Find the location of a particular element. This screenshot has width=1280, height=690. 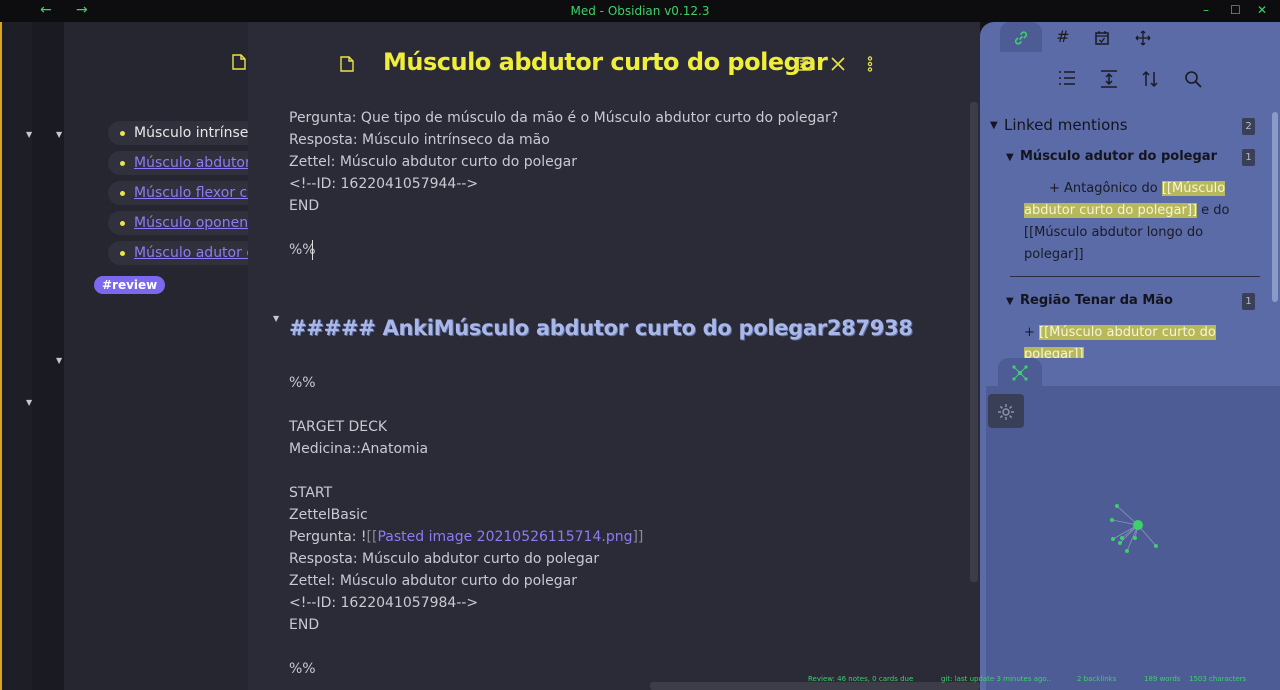

image-link: Pasted image 20210526115714.png is located at coordinates (504, 537).